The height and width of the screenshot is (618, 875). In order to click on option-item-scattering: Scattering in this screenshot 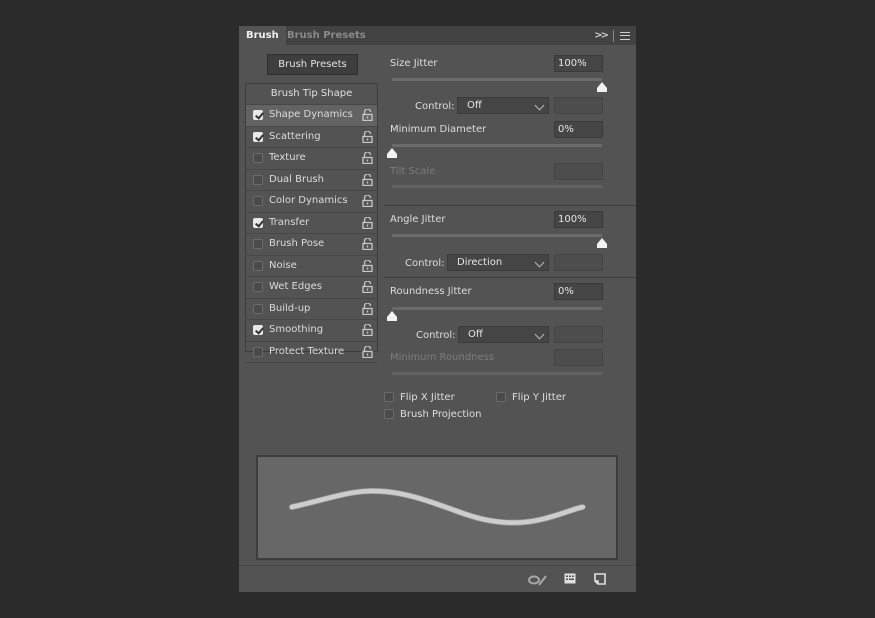, I will do `click(311, 137)`.